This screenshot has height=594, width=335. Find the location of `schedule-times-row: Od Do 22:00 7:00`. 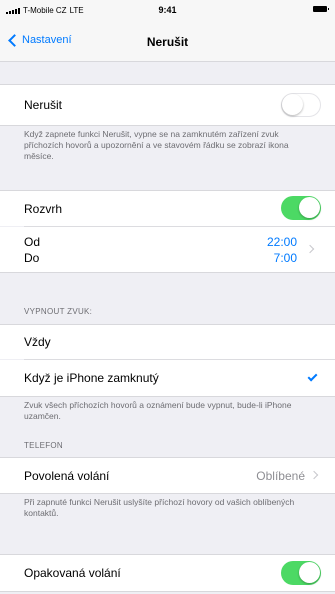

schedule-times-row: Od Do 22:00 7:00 is located at coordinates (167, 249).